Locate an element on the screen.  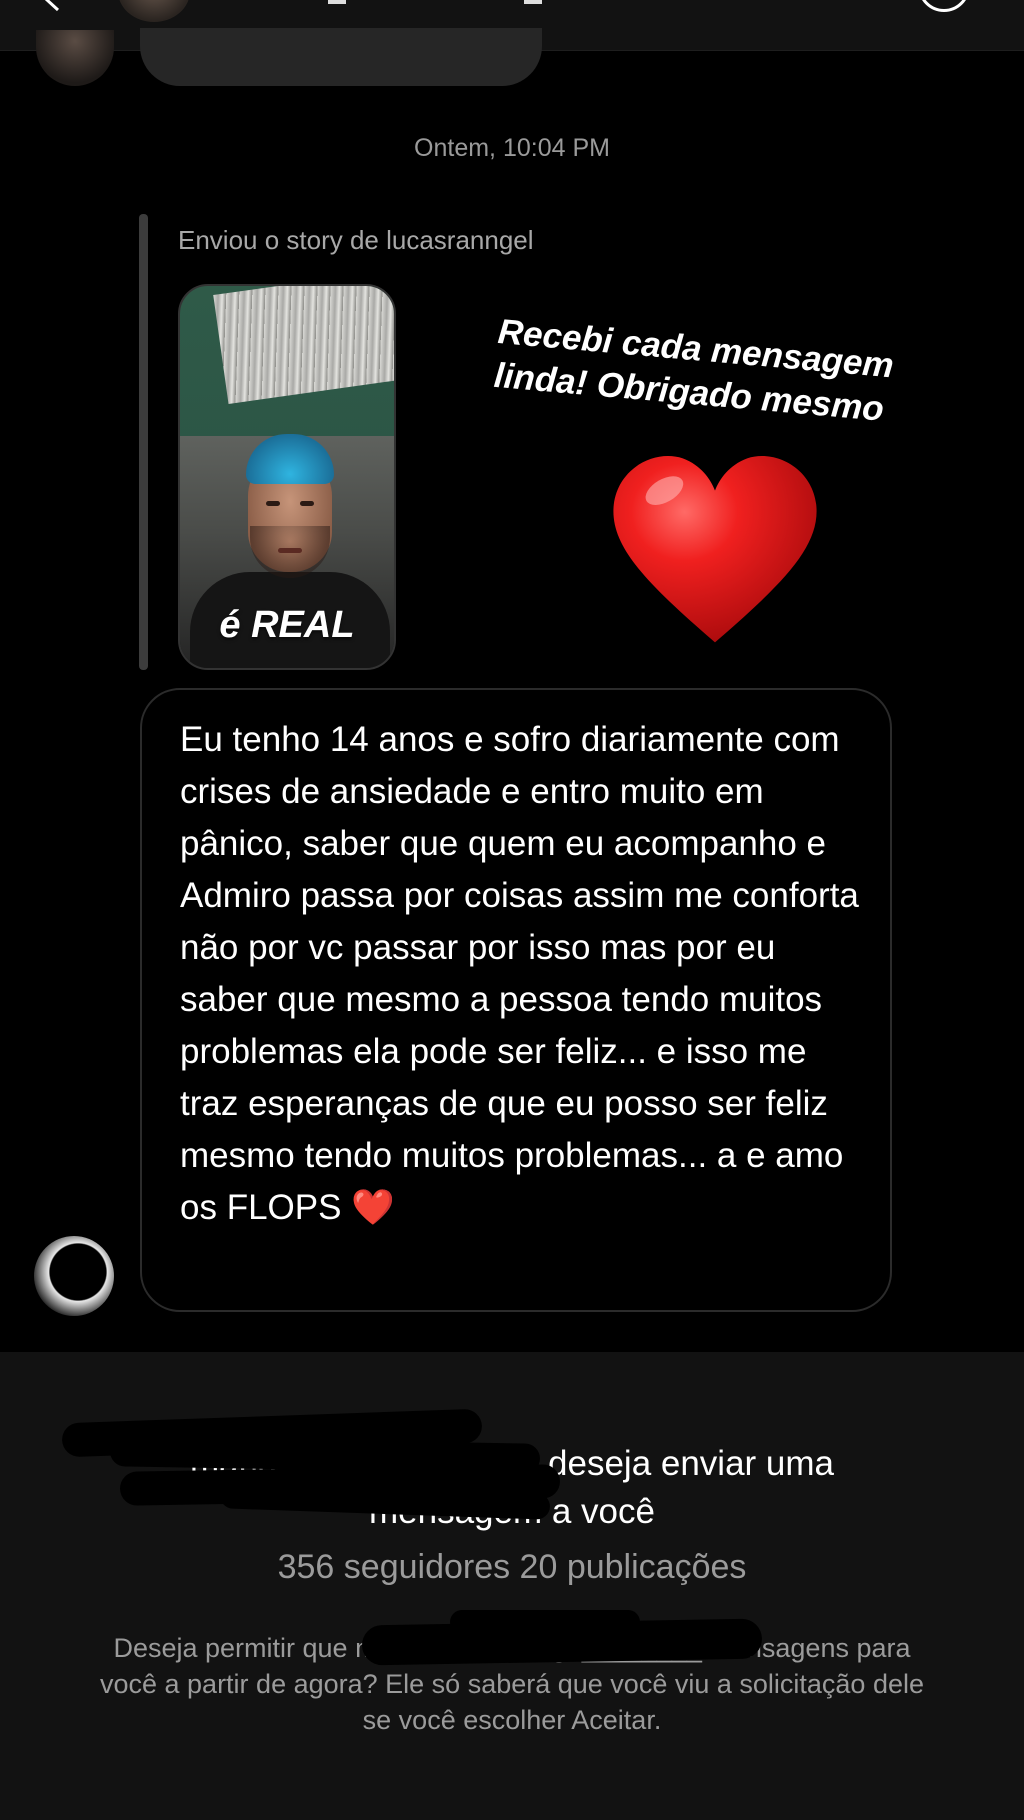
redaction-scribble is located at coordinates (545, 1622).